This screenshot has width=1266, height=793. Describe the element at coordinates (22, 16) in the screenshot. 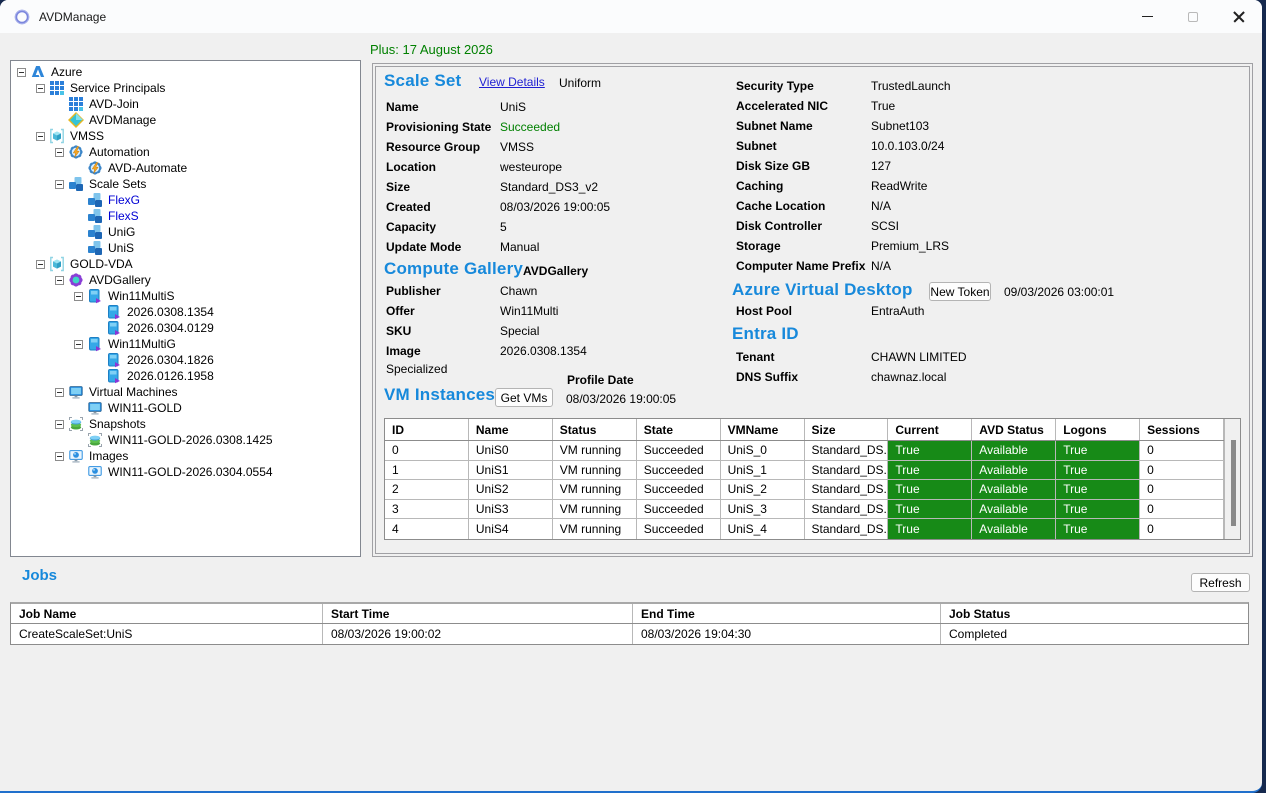

I see `app-icon` at that location.